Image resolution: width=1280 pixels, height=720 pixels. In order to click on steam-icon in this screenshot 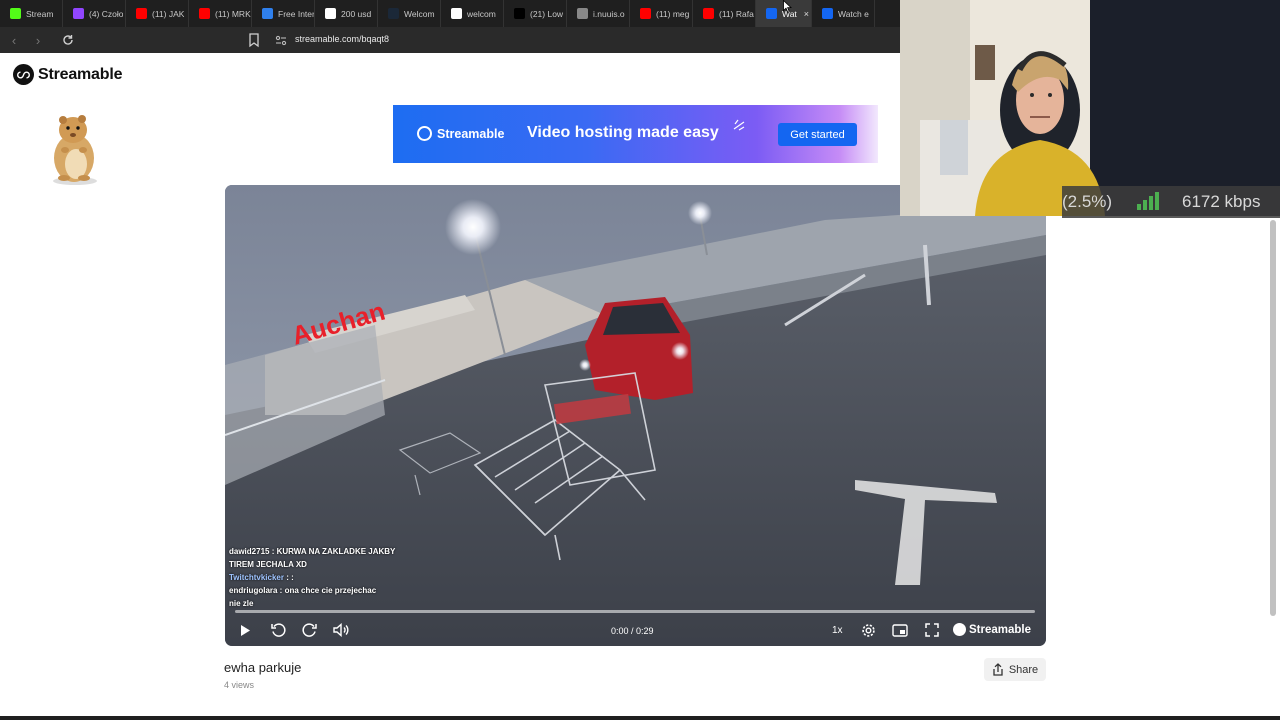, I will do `click(393, 13)`.